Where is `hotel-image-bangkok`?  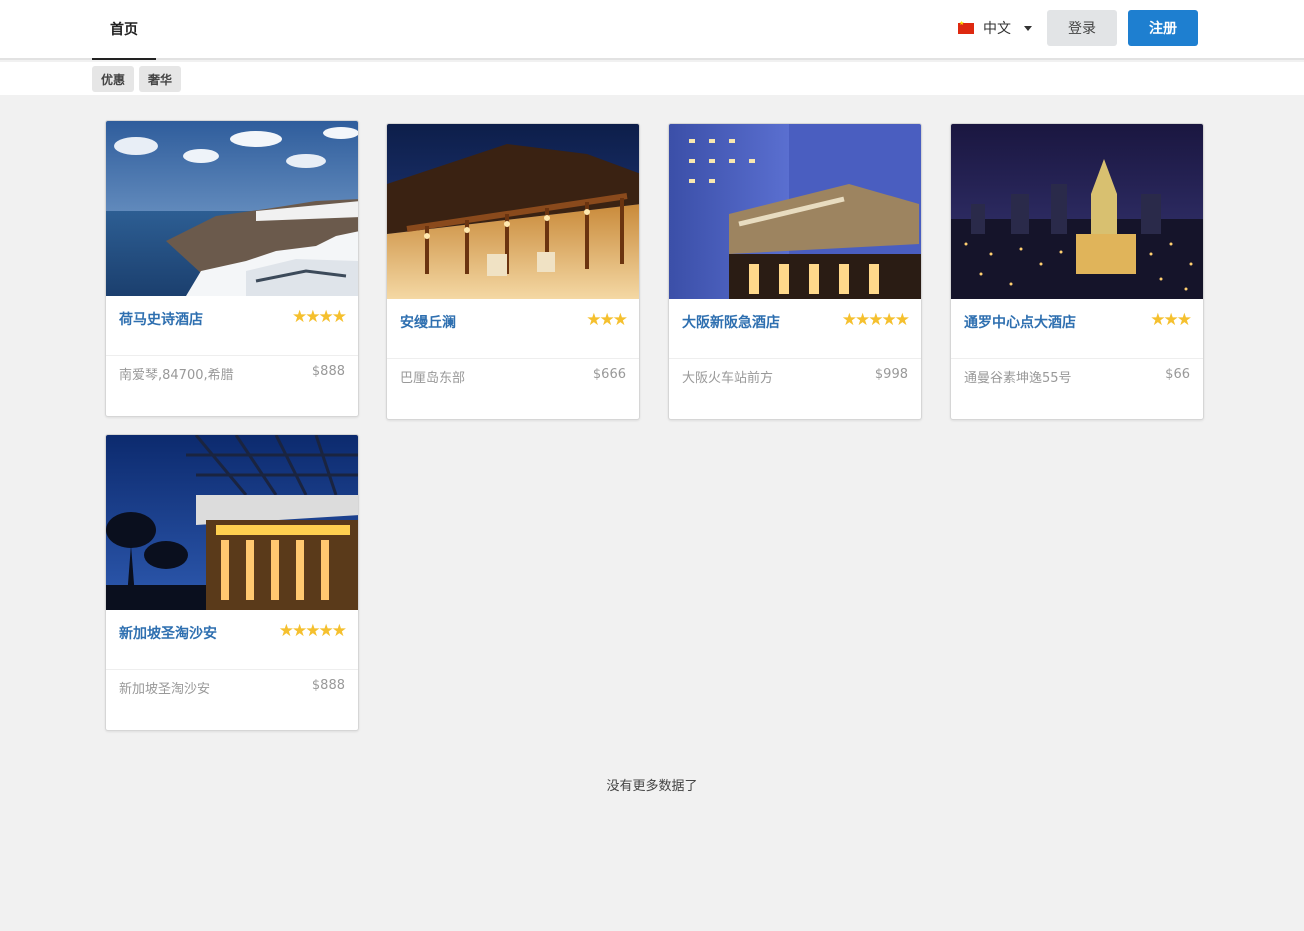 hotel-image-bangkok is located at coordinates (1077, 211).